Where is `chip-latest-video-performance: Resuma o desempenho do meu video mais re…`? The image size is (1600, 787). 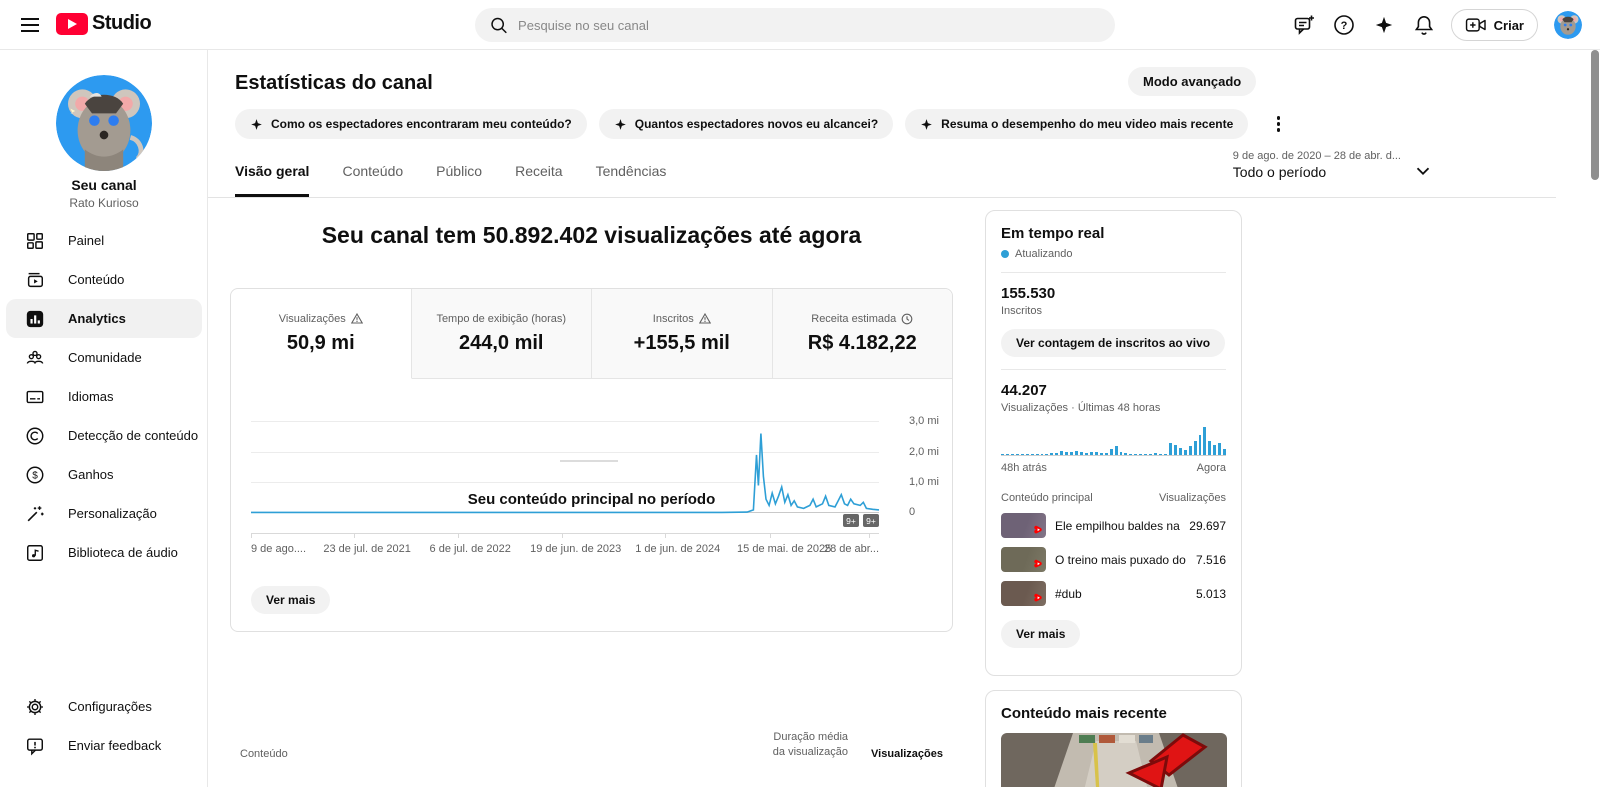 chip-latest-video-performance: Resuma o desempenho do meu video mais re… is located at coordinates (1077, 124).